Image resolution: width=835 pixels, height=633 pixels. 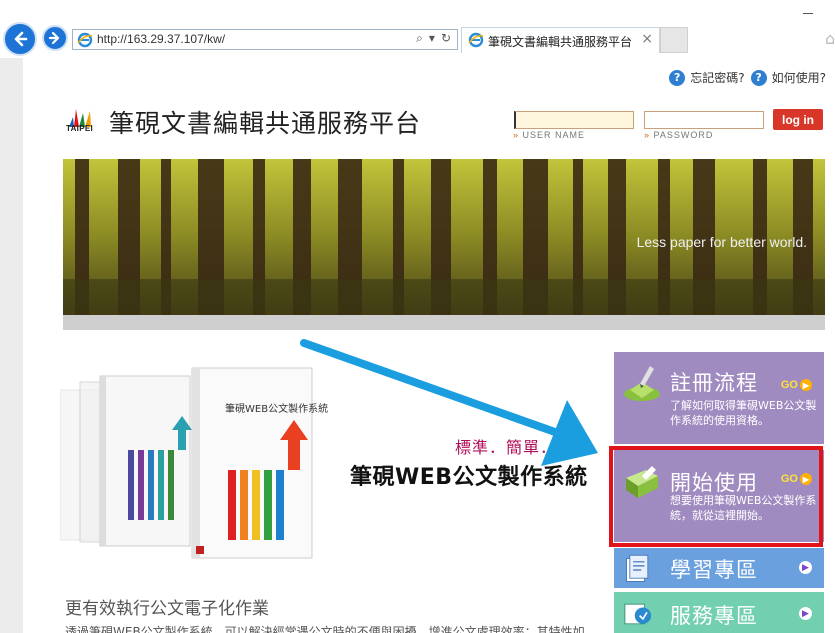 I want to click on learning-zone-card: 學習專區 ▶, so click(x=719, y=568).